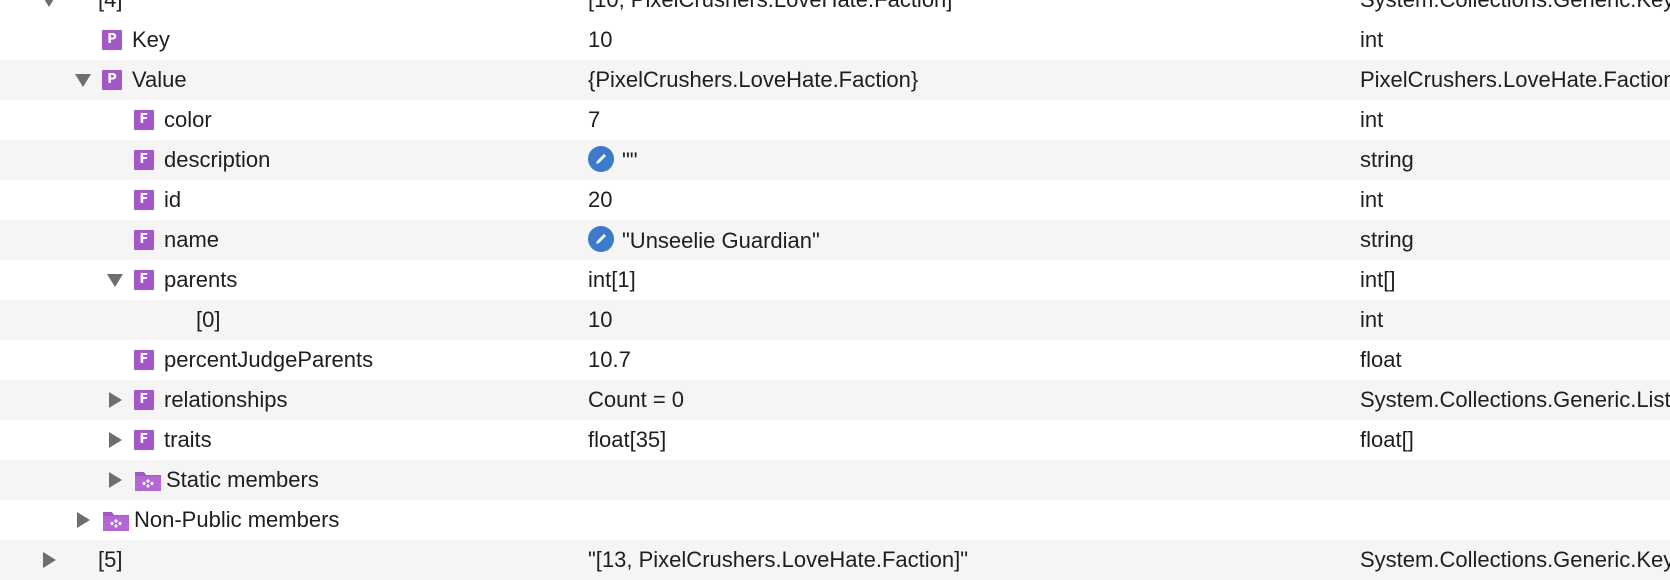  Describe the element at coordinates (835, 160) in the screenshot. I see `tree-row-description: F description "" string` at that location.